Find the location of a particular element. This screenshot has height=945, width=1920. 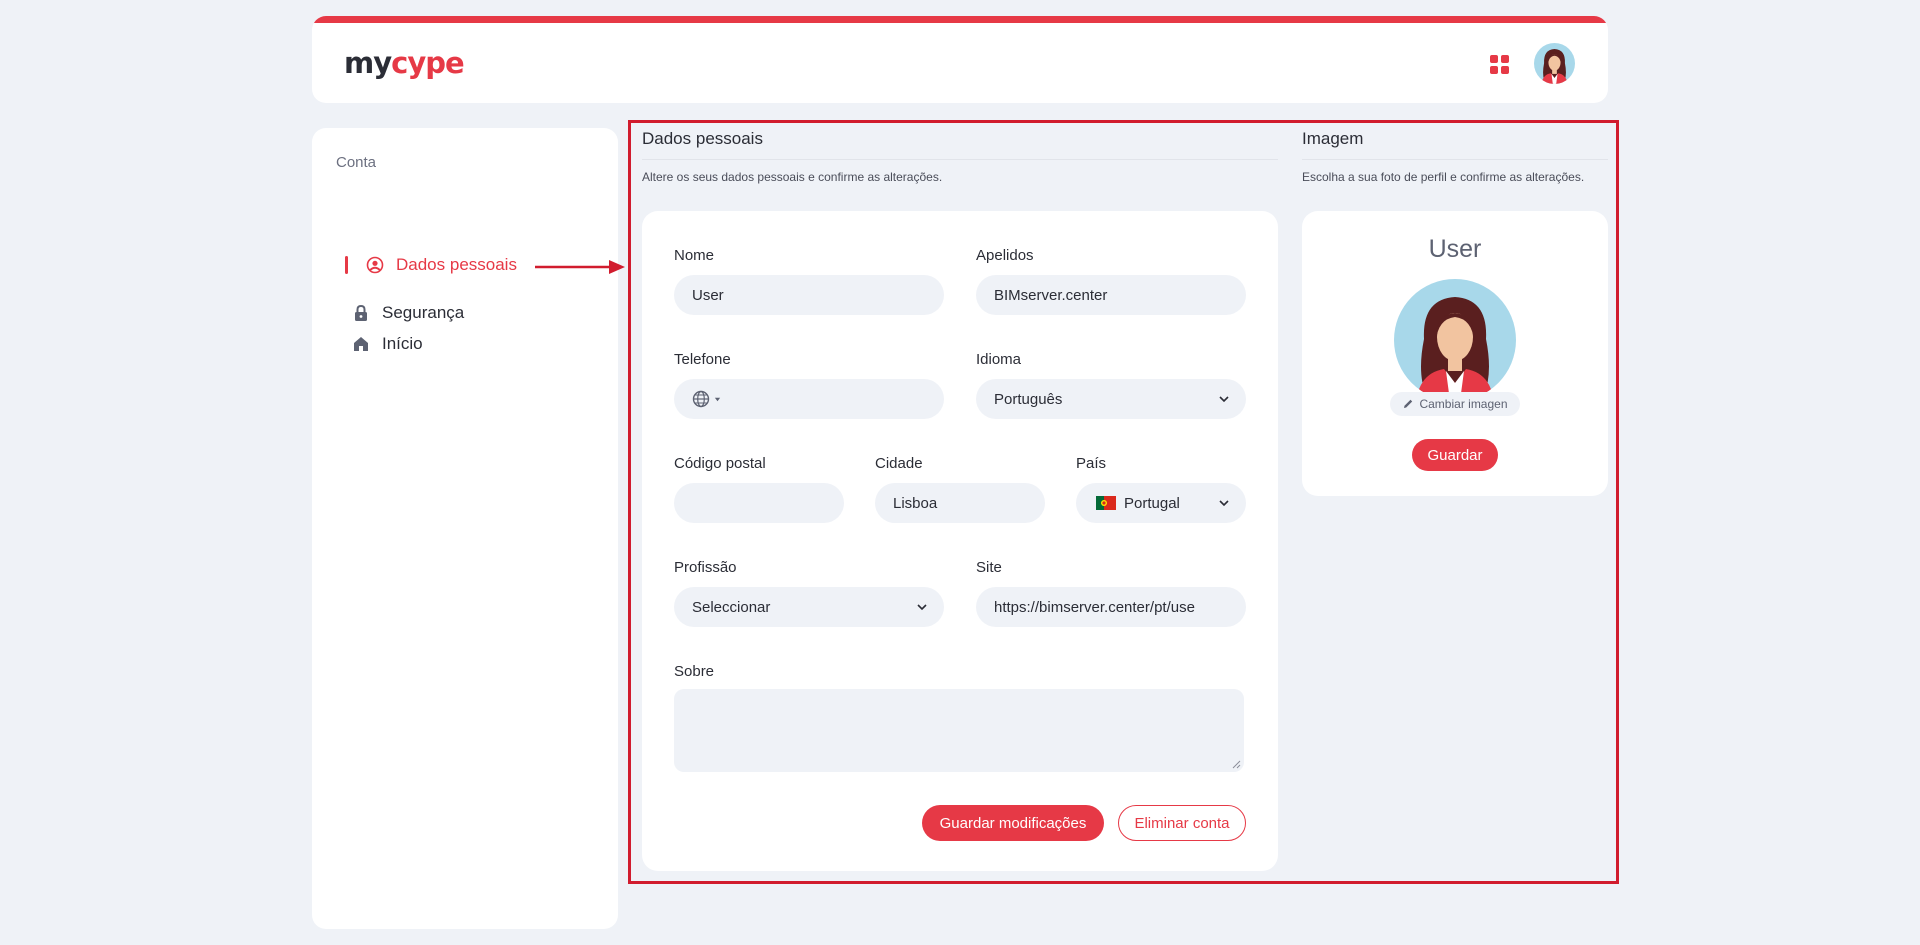

lock-icon is located at coordinates (361, 312).